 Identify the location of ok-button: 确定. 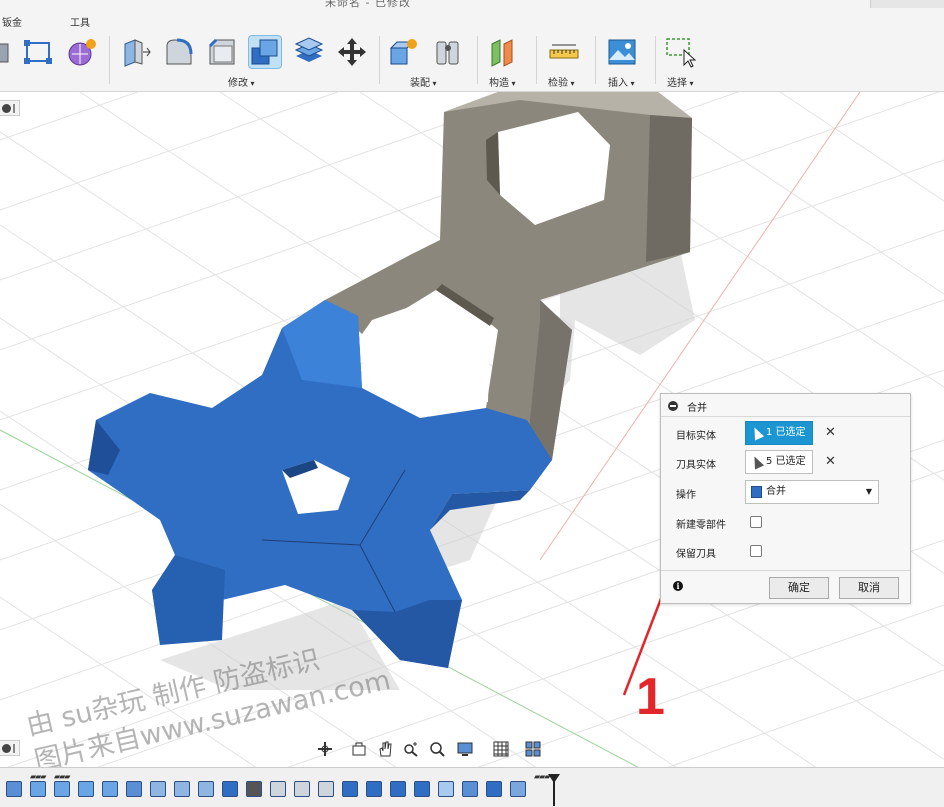
(799, 588).